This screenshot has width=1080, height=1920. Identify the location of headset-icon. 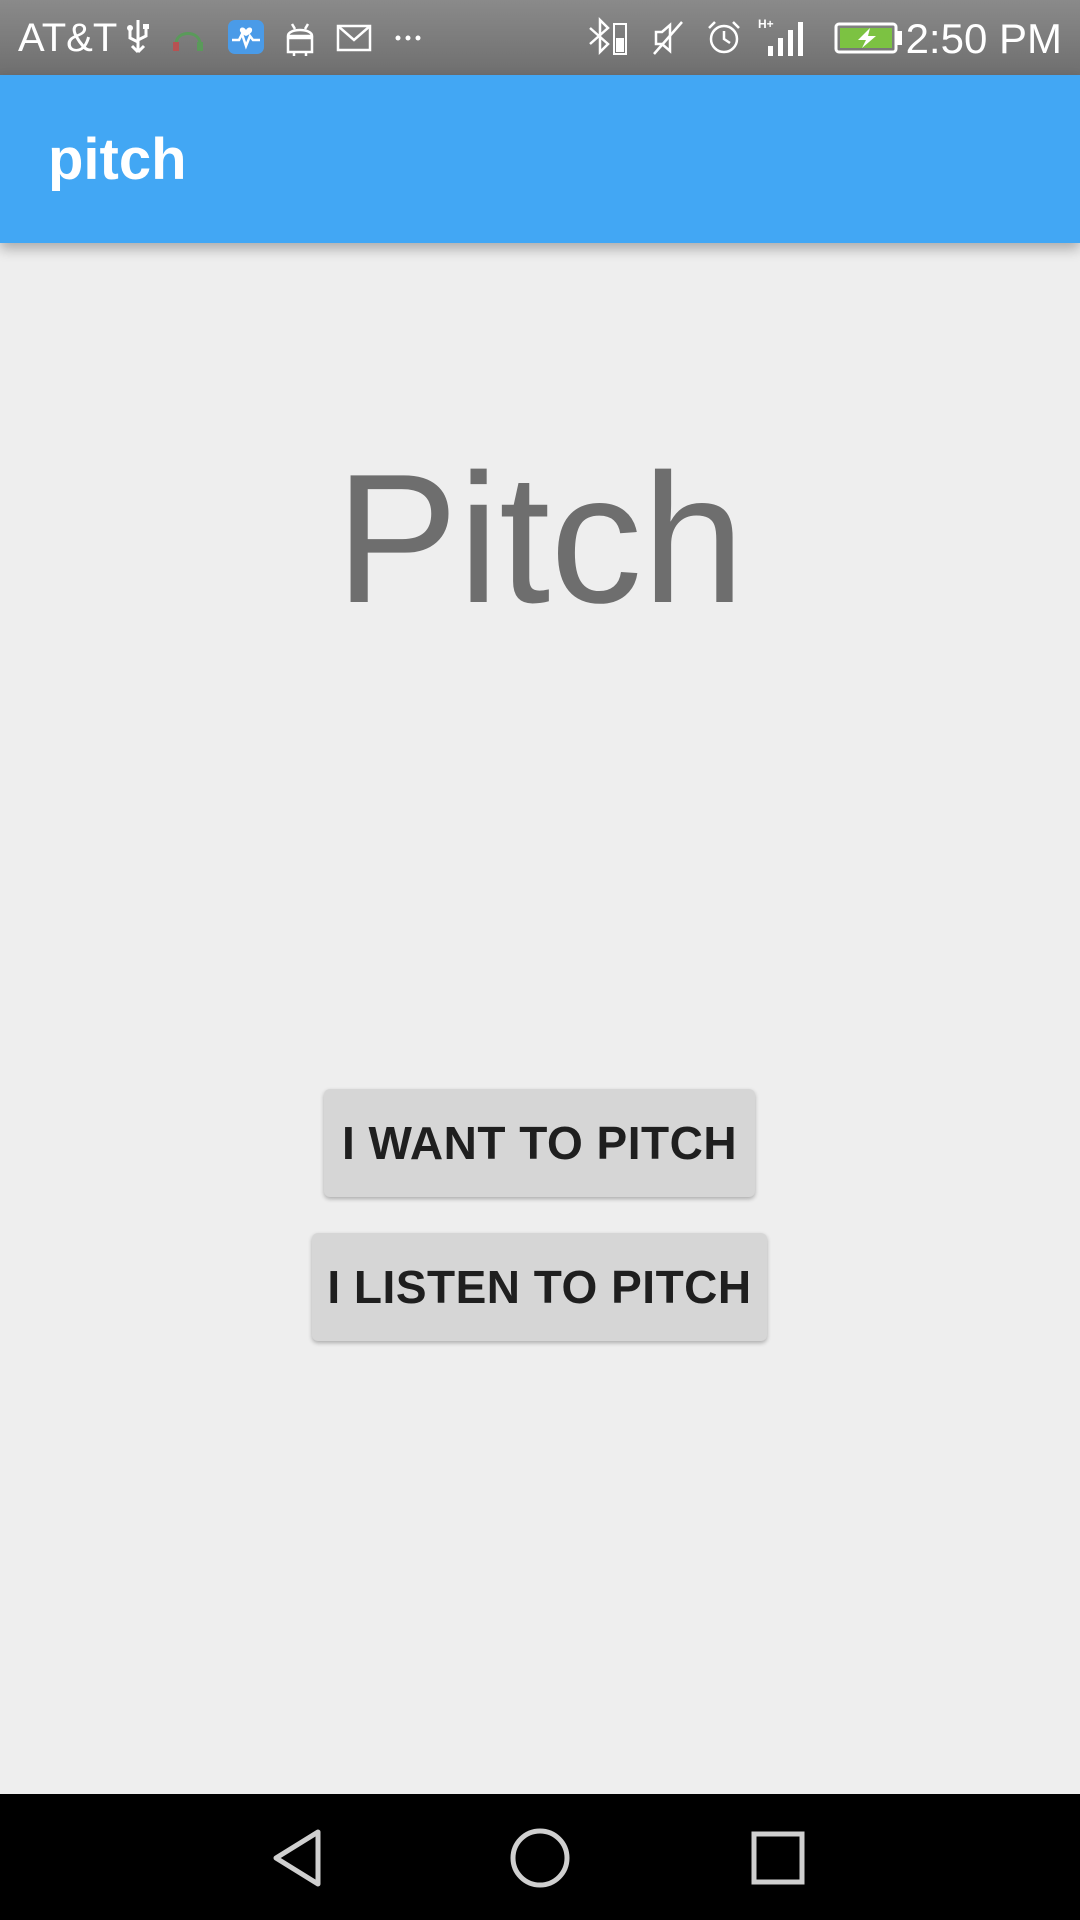
(188, 41).